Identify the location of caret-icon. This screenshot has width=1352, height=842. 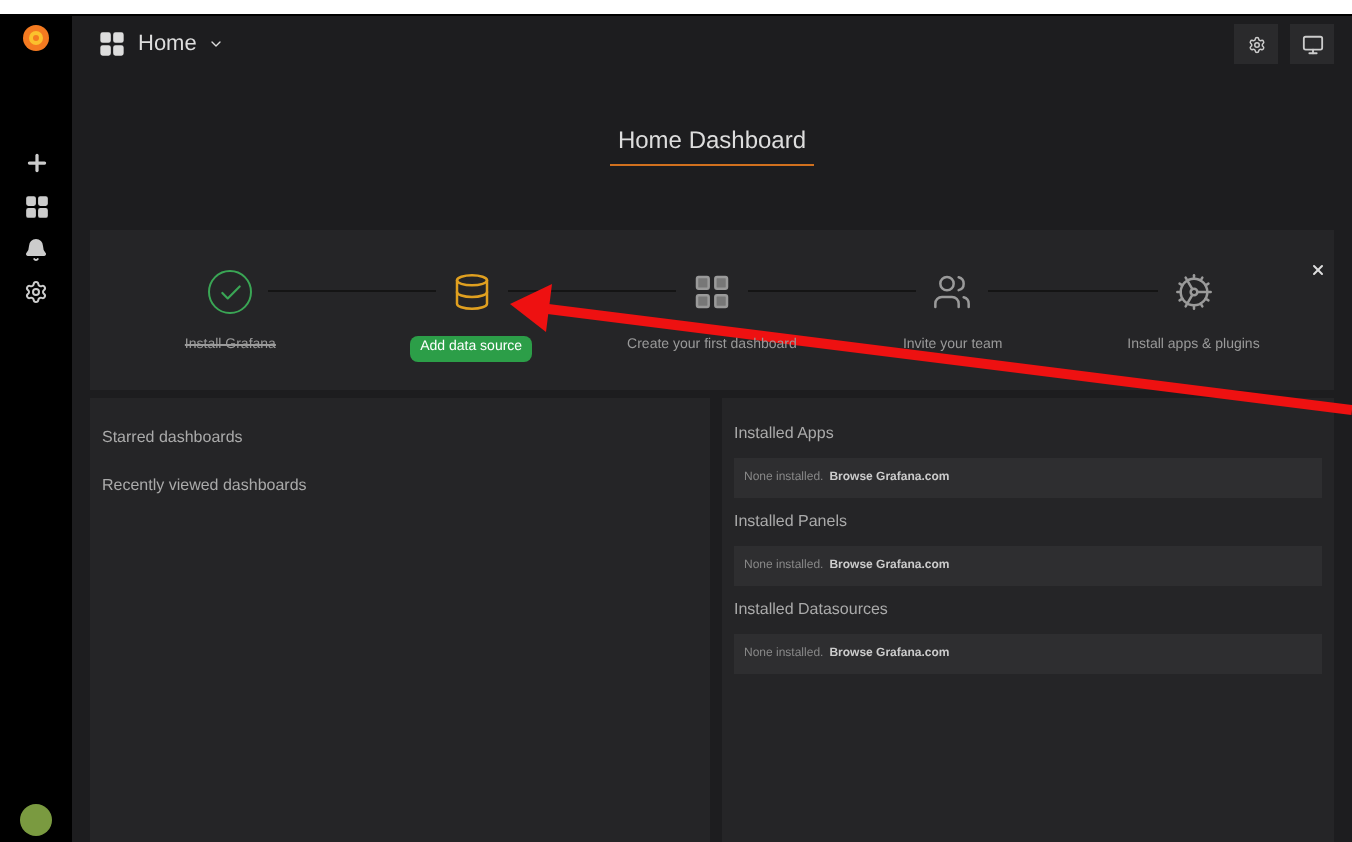
(216, 44).